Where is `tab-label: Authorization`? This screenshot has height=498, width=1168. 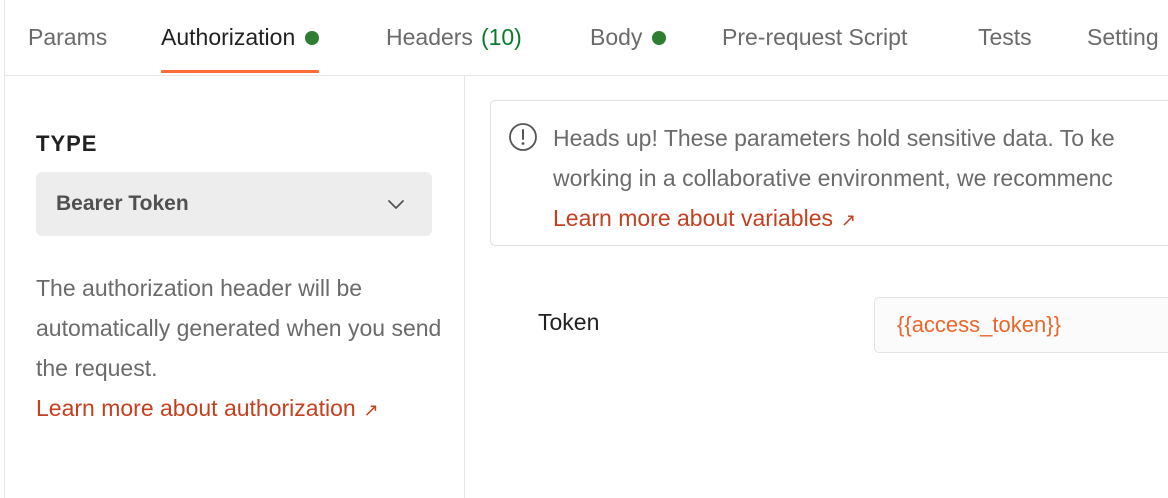 tab-label: Authorization is located at coordinates (228, 37).